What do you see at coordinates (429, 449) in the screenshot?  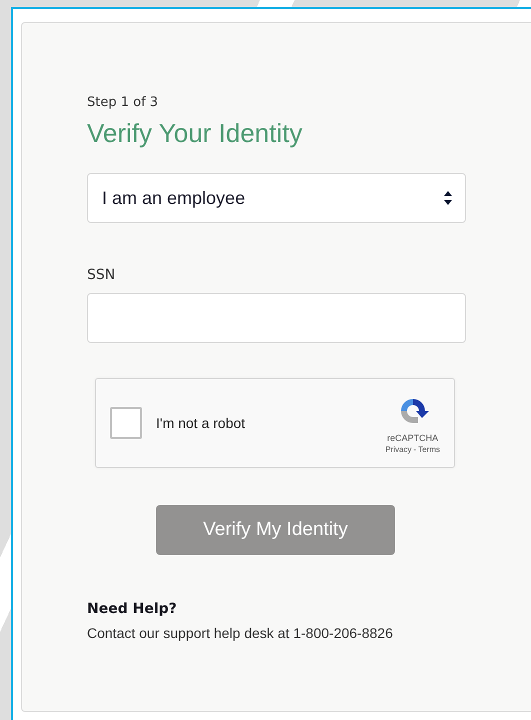 I see `terms-link: Terms` at bounding box center [429, 449].